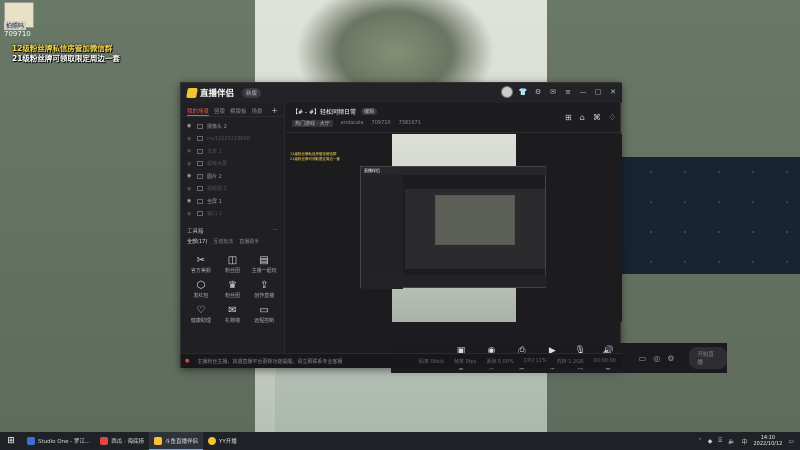 The width and height of the screenshot is (800, 450). I want to click on tool-play-together: ▤ 主播一起玩, so click(264, 264).